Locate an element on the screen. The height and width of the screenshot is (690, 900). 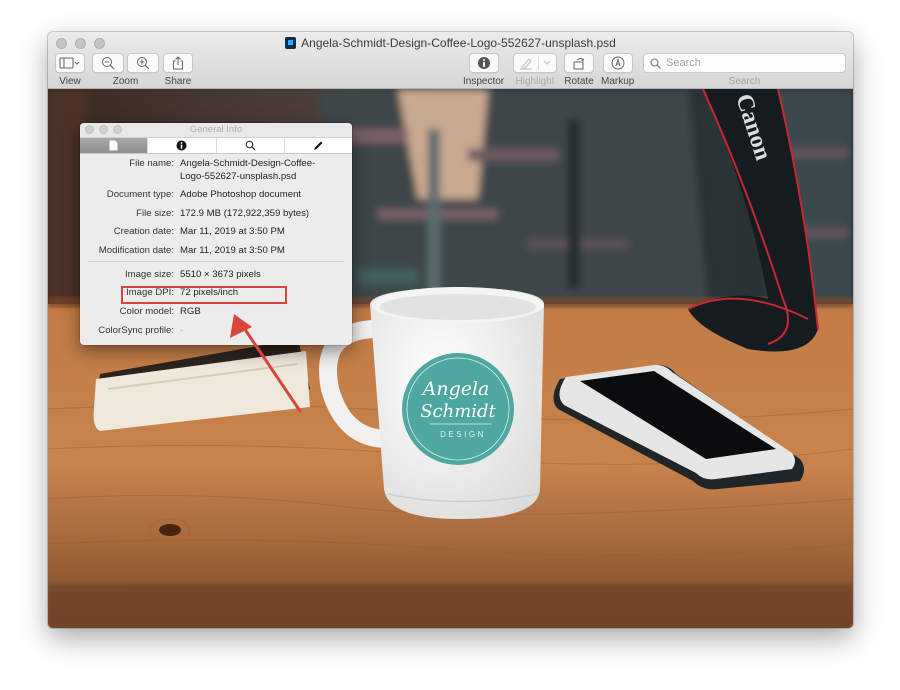
info-minimize-button is located at coordinates (103, 129).